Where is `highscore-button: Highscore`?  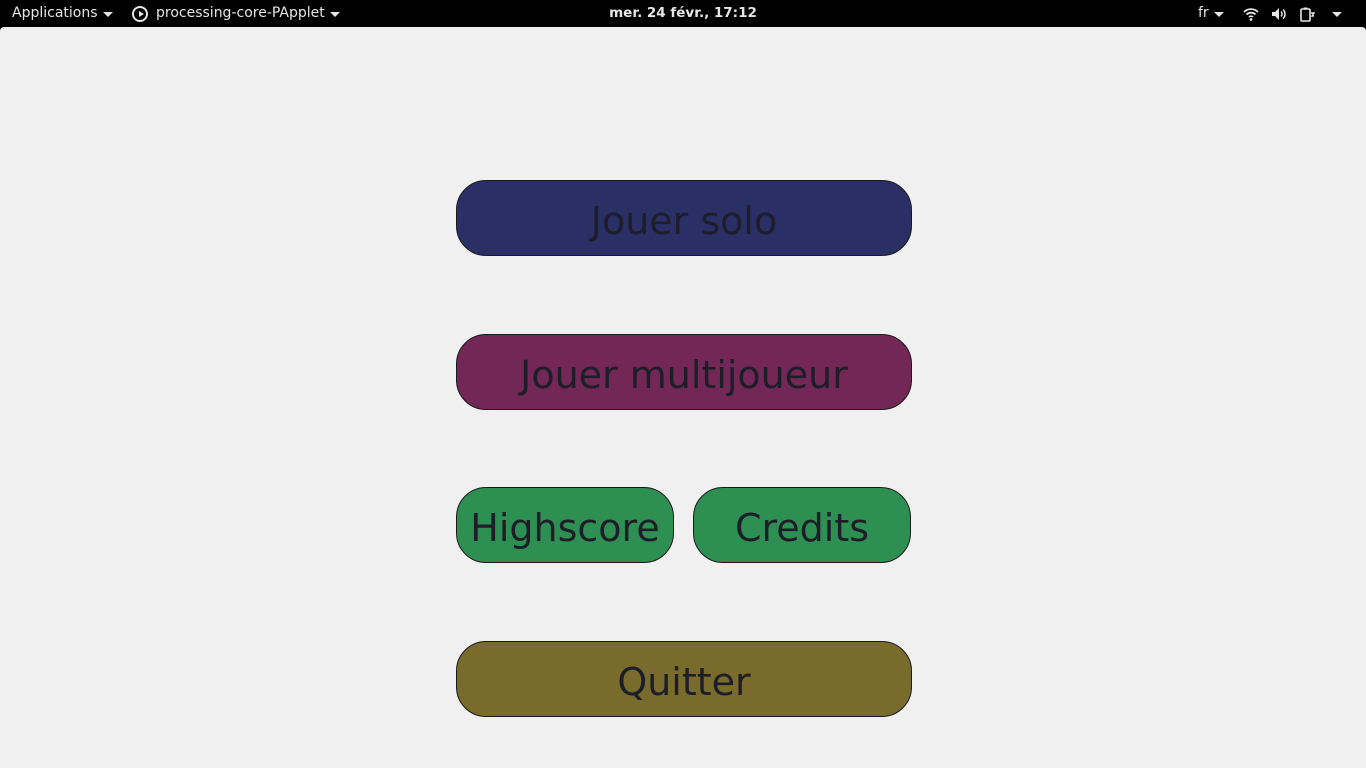
highscore-button: Highscore is located at coordinates (565, 525).